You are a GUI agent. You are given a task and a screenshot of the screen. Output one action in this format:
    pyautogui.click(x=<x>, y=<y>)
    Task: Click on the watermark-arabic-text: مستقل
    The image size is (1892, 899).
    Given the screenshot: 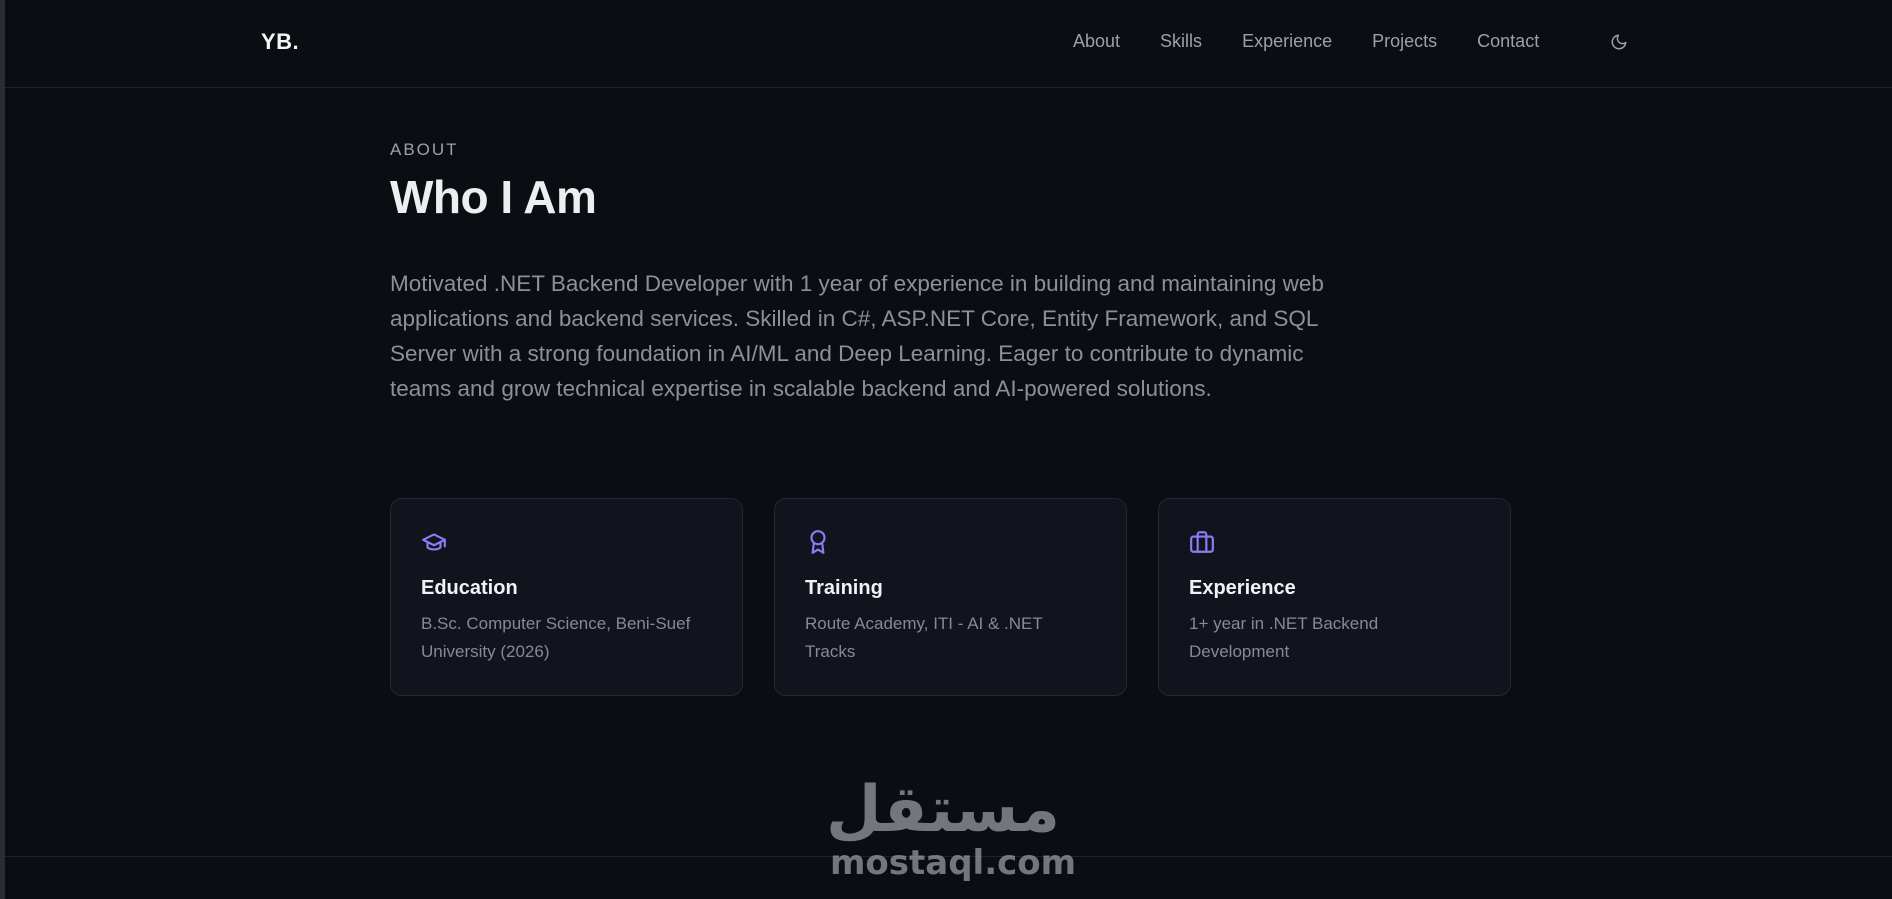 What is the action you would take?
    pyautogui.click(x=942, y=810)
    